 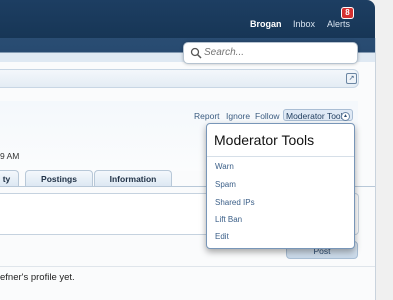 I want to click on tab-postings: Postings, so click(x=59, y=178).